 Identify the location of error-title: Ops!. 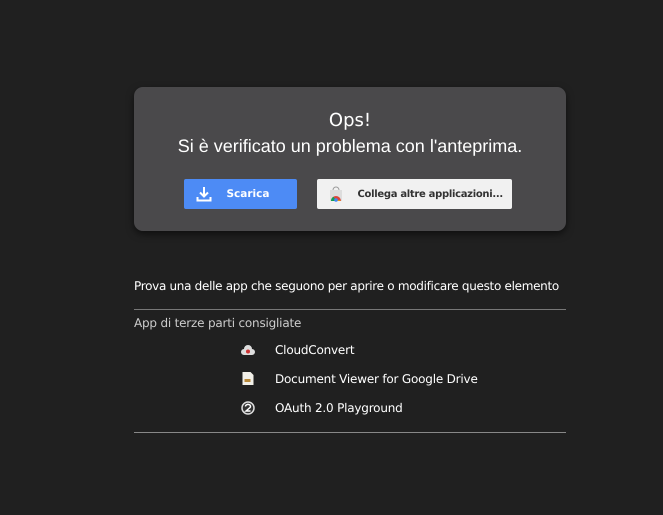
(350, 121).